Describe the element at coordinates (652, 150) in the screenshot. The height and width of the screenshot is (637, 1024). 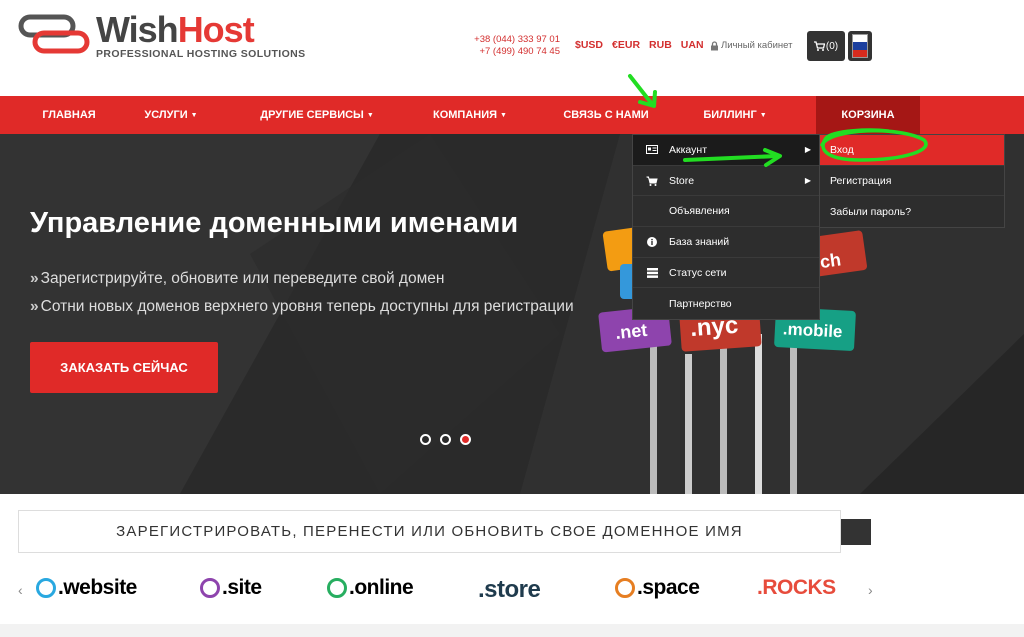
I see `id-card-icon` at that location.